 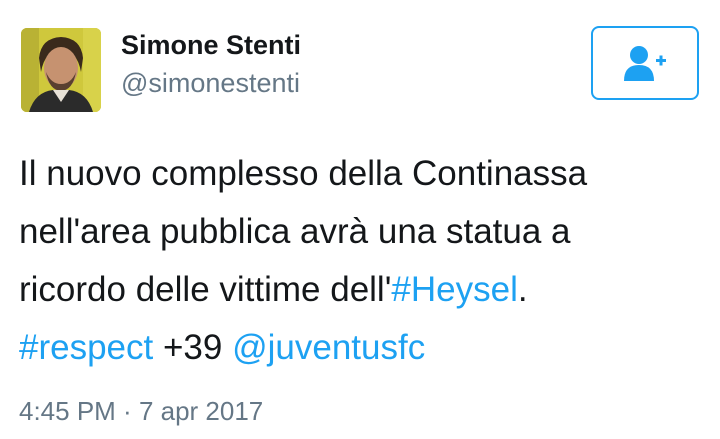 I want to click on author-handle: @simonestenti, so click(x=210, y=83).